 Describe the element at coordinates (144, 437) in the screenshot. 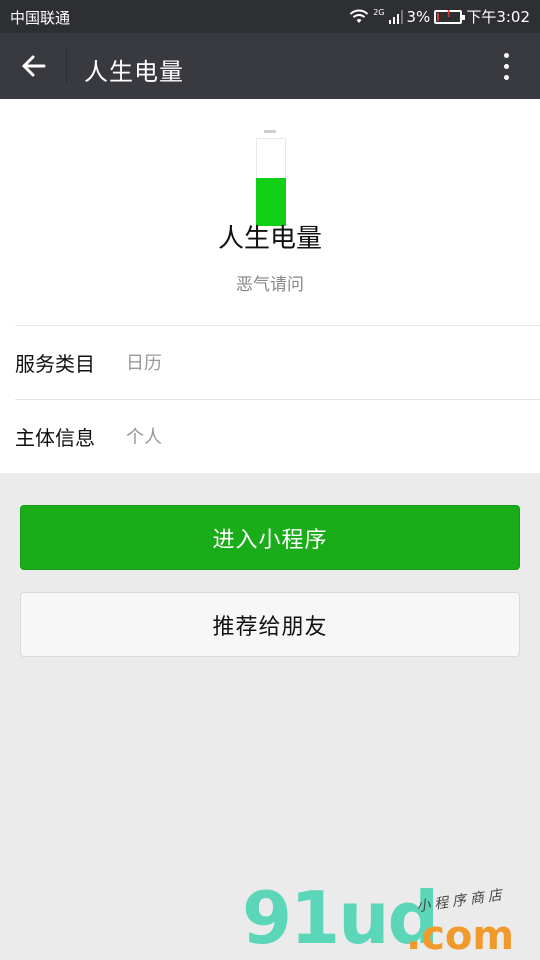

I see `info-value: 个人` at that location.